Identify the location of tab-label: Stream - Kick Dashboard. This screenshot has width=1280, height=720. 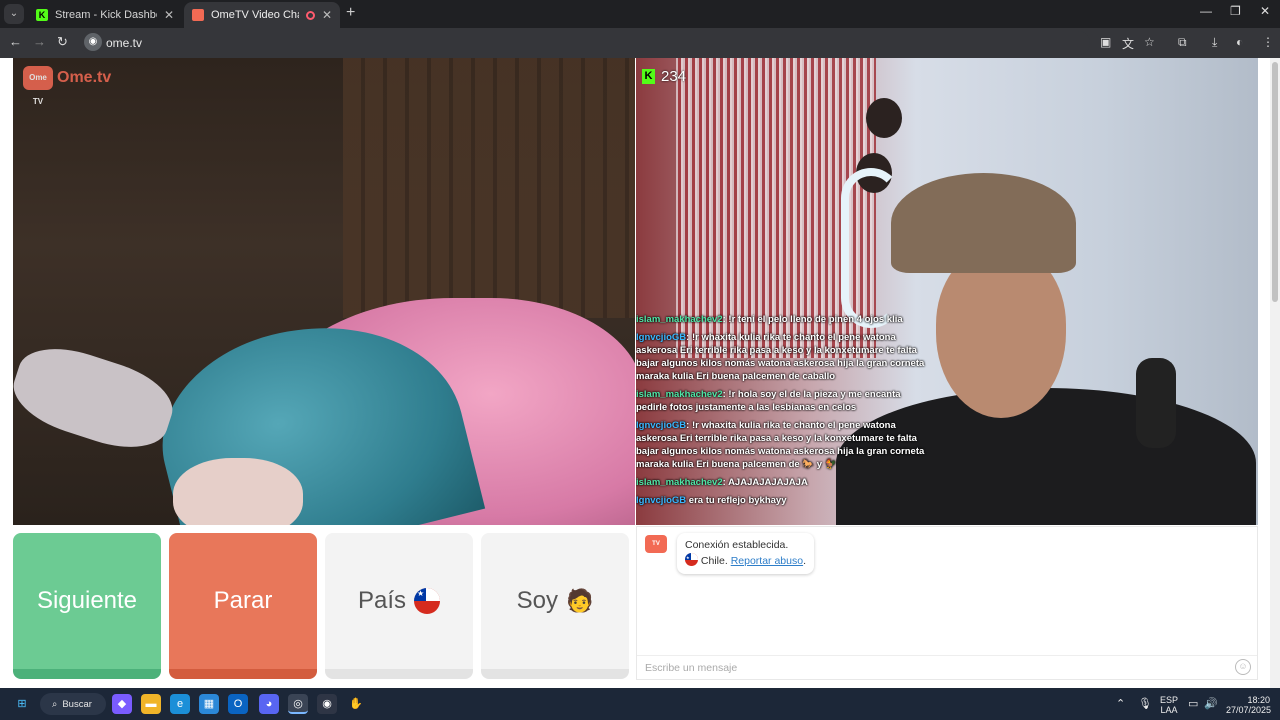
(106, 15).